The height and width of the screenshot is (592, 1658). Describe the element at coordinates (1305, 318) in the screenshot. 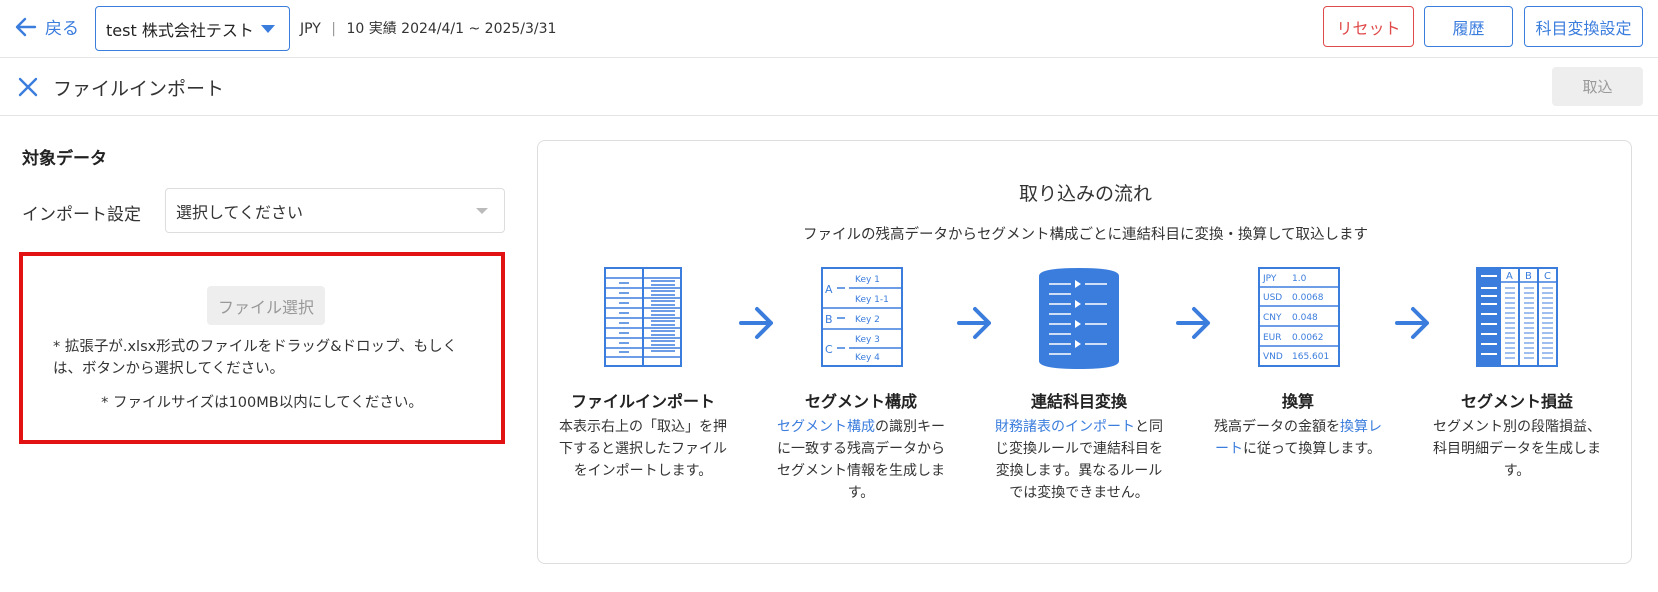

I see `currency-rate: 0.048` at that location.